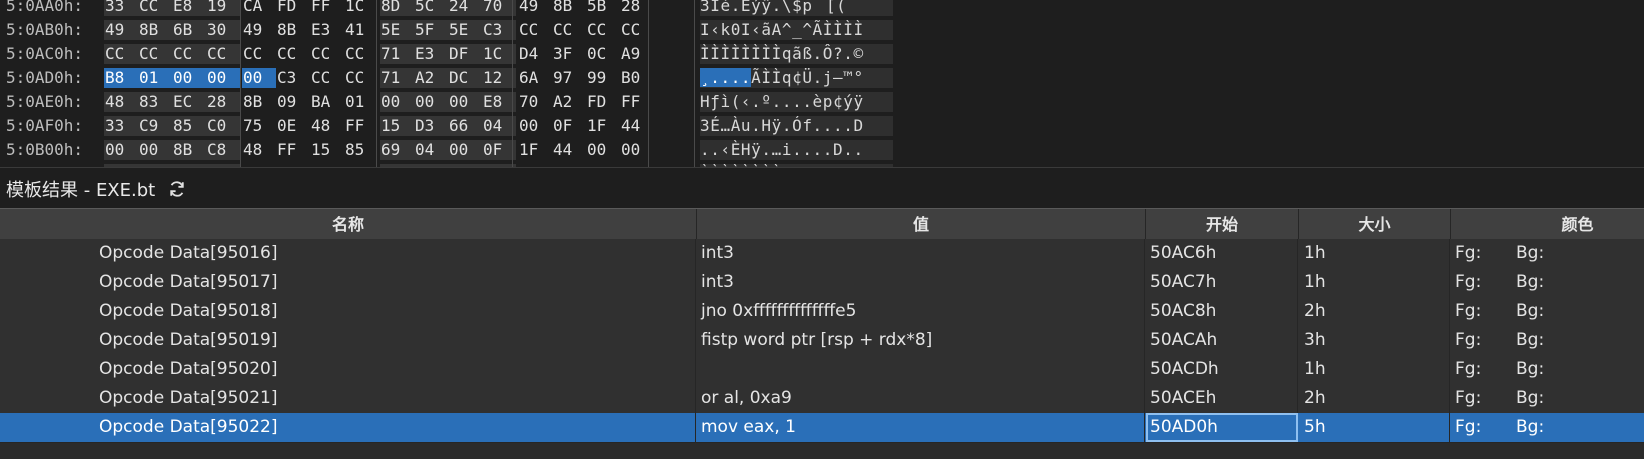 Image resolution: width=1644 pixels, height=459 pixels. I want to click on column-header-name: 名称, so click(348, 224).